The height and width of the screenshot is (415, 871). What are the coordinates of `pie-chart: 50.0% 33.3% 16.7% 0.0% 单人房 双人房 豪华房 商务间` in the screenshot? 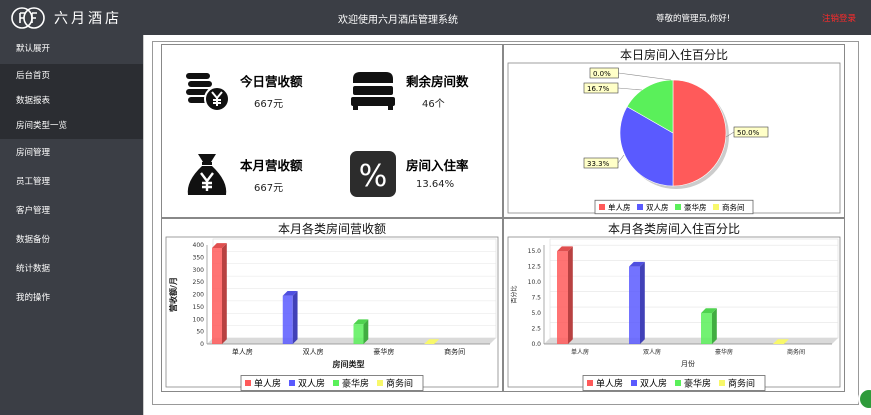 It's located at (674, 138).